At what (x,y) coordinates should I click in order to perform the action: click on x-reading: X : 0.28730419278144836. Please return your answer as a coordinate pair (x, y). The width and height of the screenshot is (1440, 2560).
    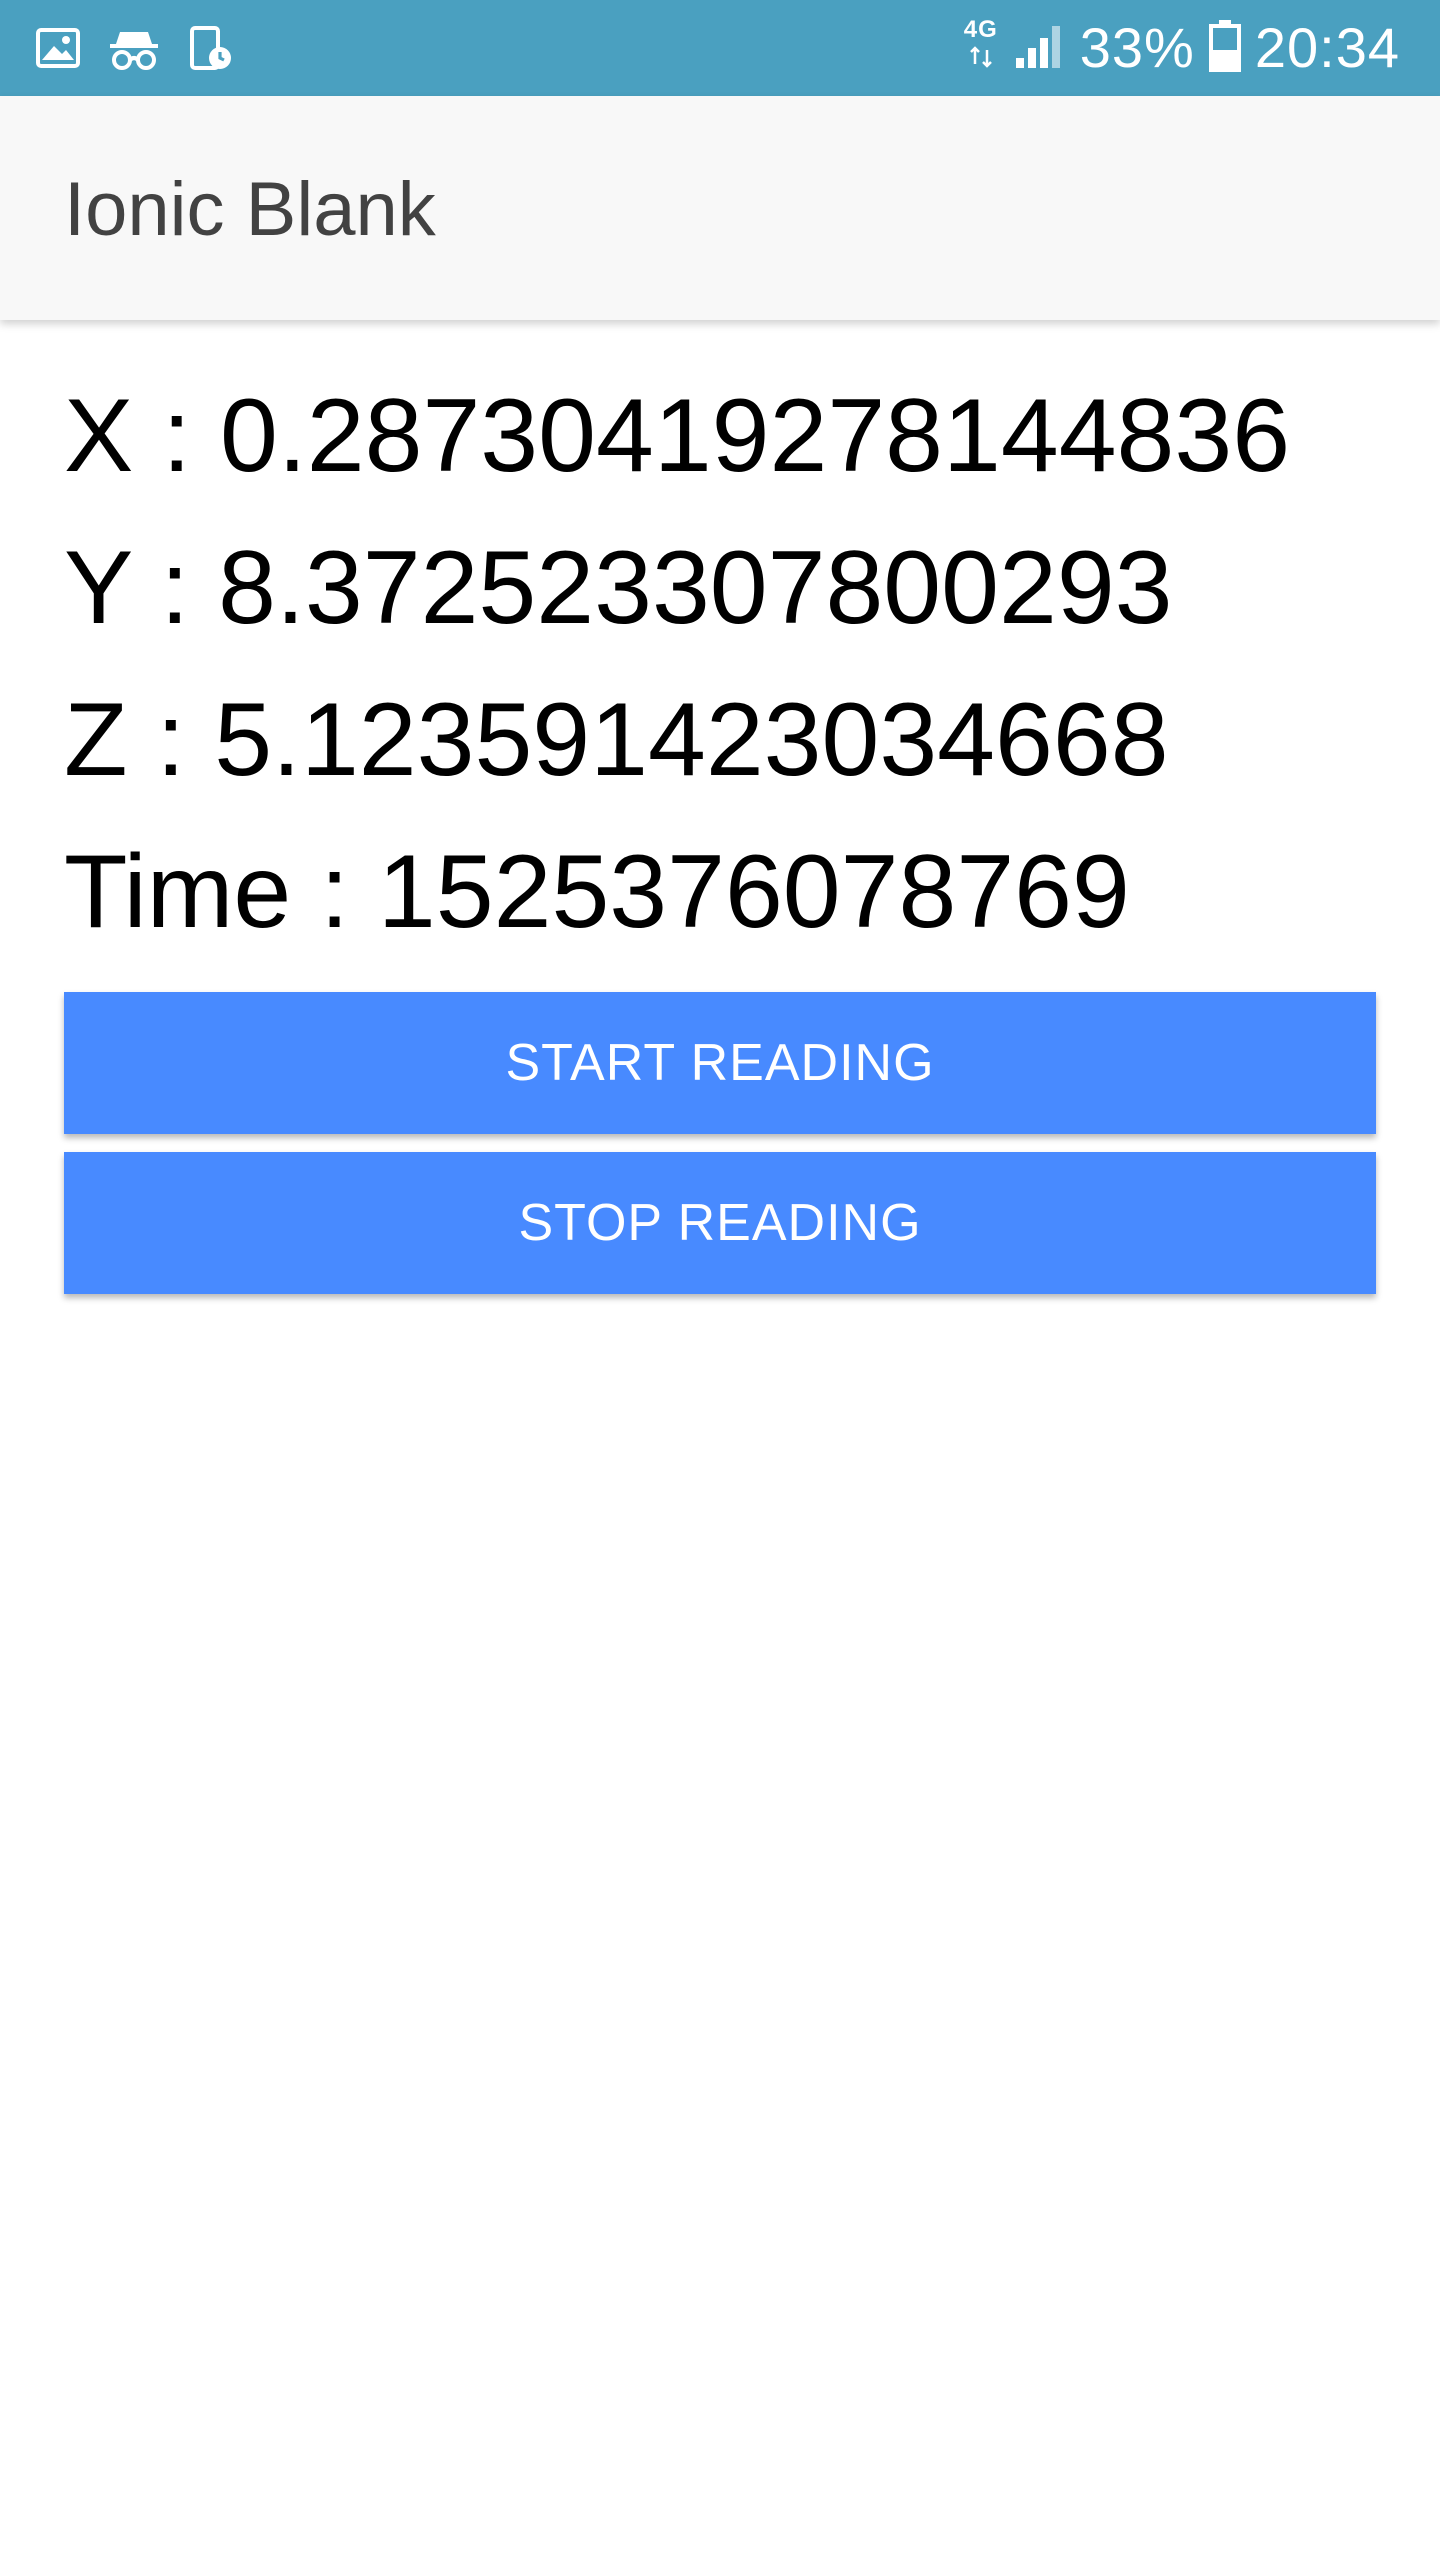
    Looking at the image, I should click on (677, 436).